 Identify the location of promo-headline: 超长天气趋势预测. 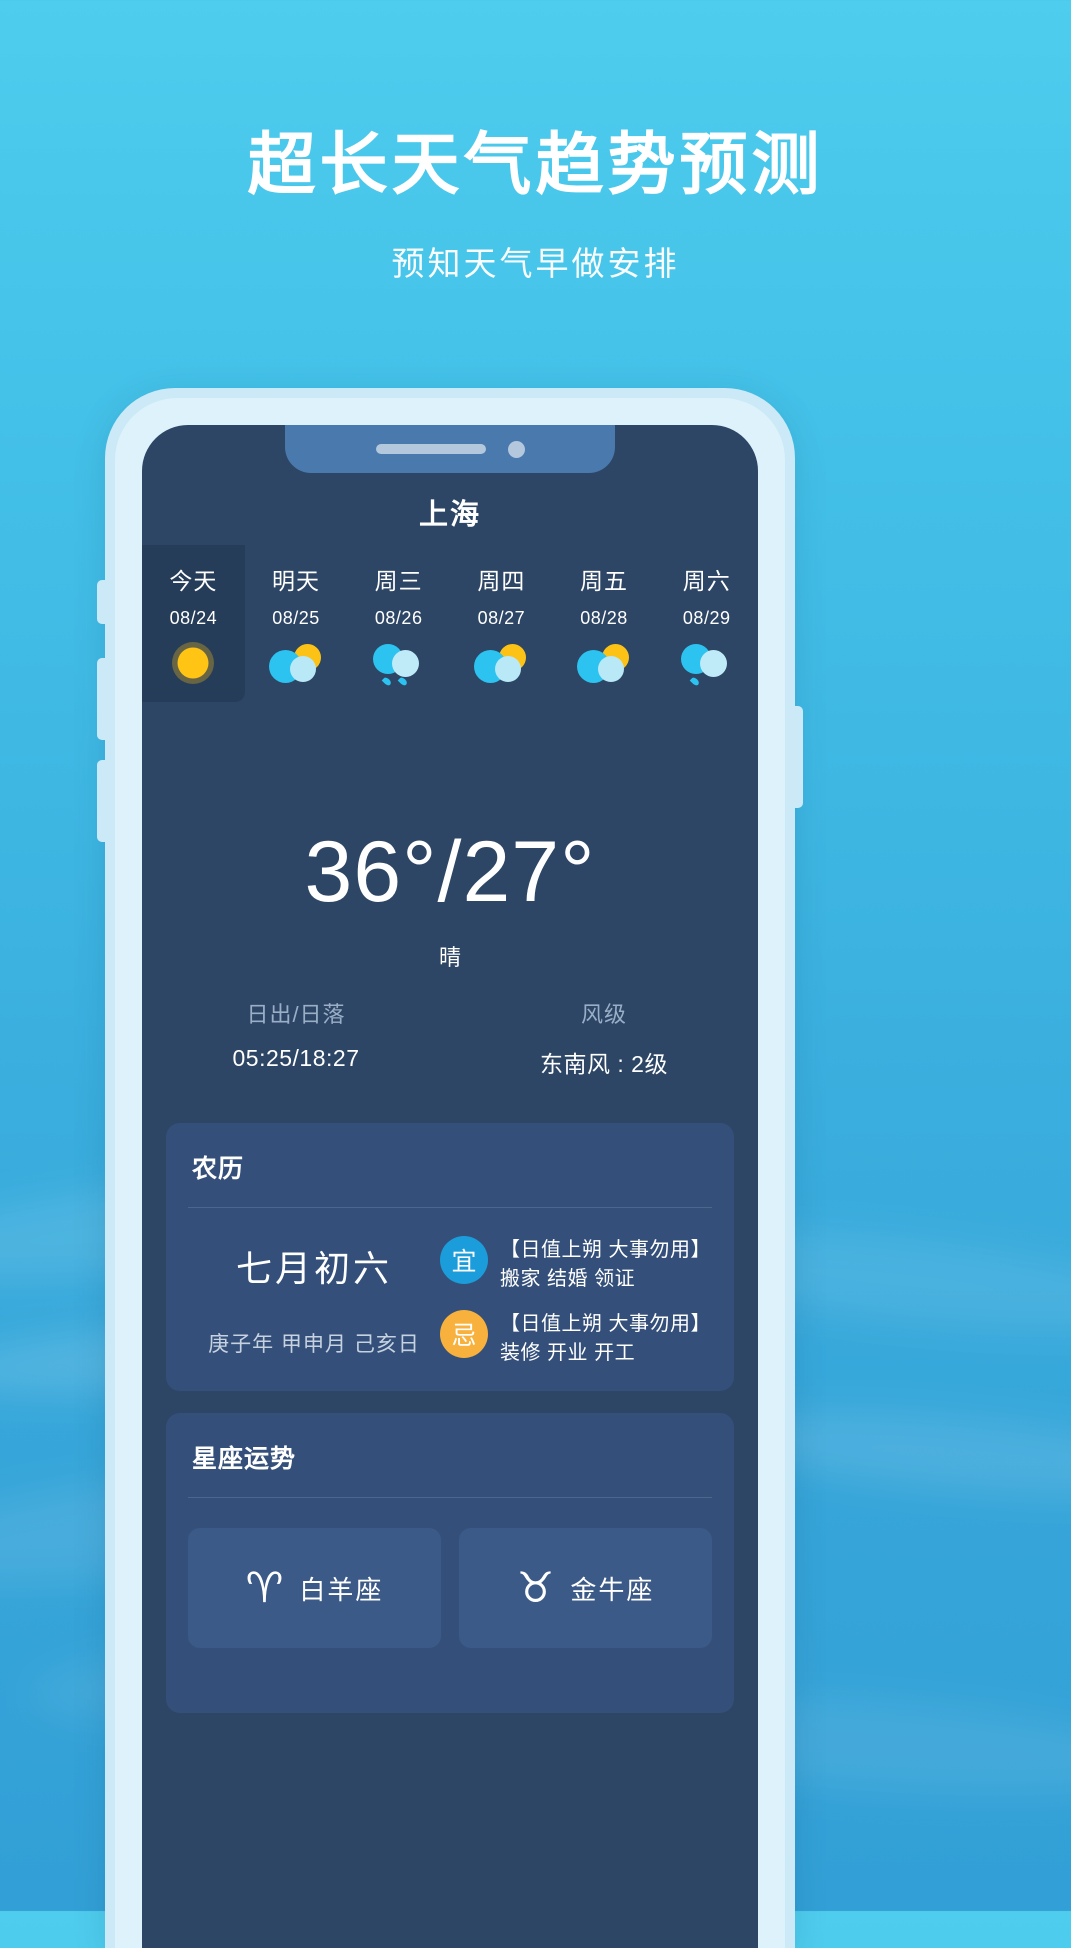
(535, 165).